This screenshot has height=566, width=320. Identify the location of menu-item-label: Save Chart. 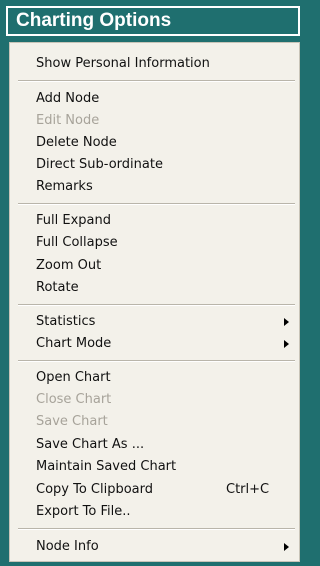
(72, 421).